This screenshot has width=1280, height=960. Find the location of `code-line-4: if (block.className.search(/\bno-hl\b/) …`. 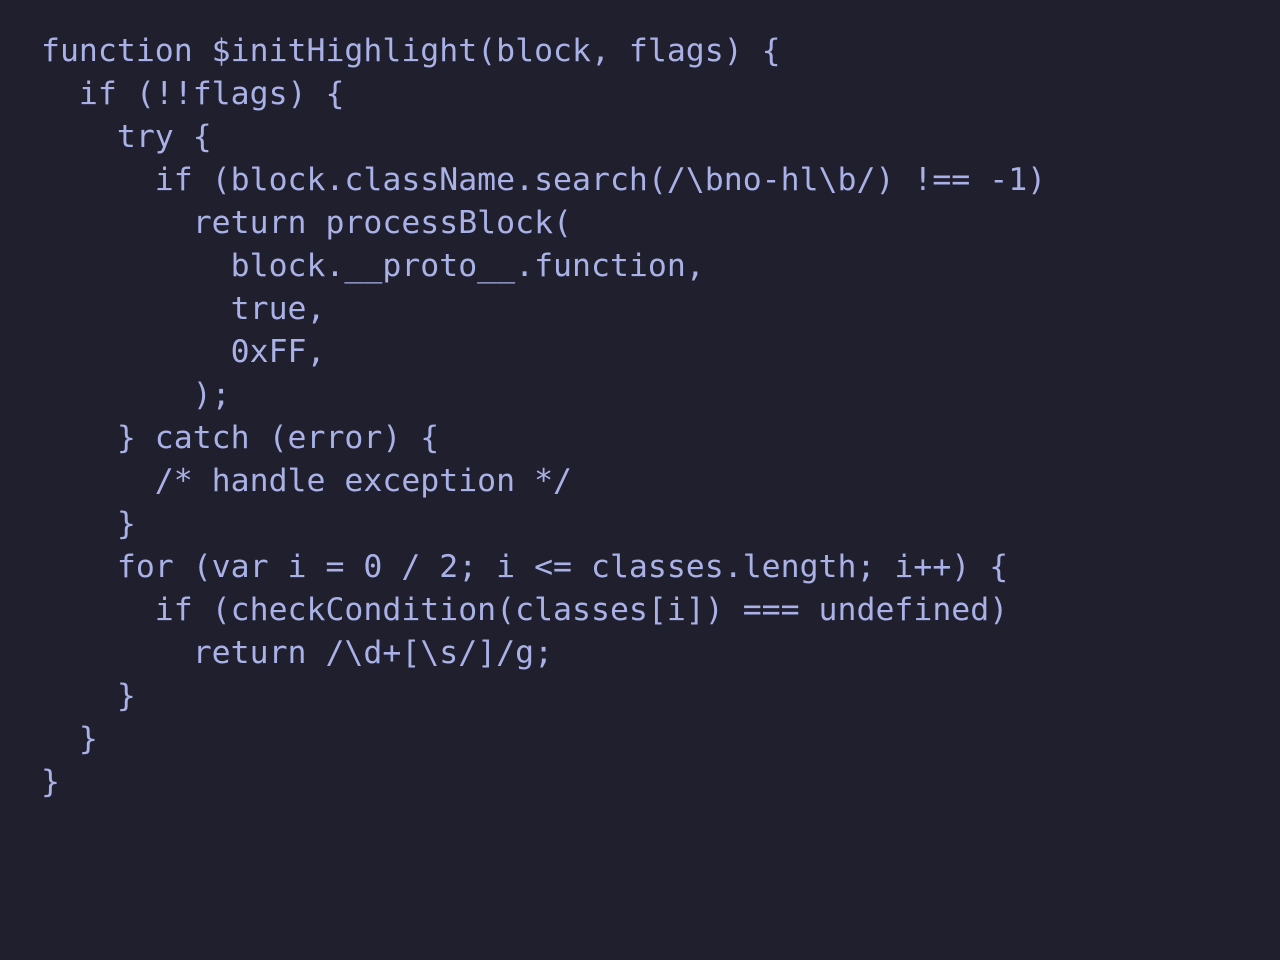

code-line-4: if (block.className.search(/\bno-hl\b/) … is located at coordinates (544, 180).